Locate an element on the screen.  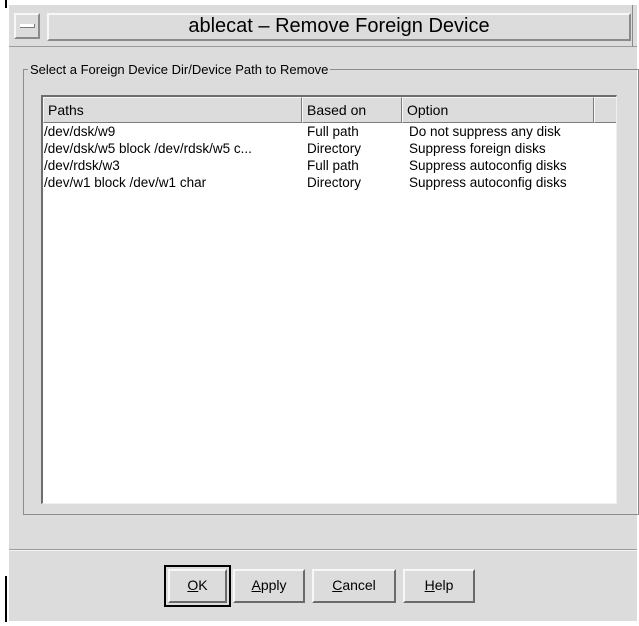
column-header-filler is located at coordinates (605, 110).